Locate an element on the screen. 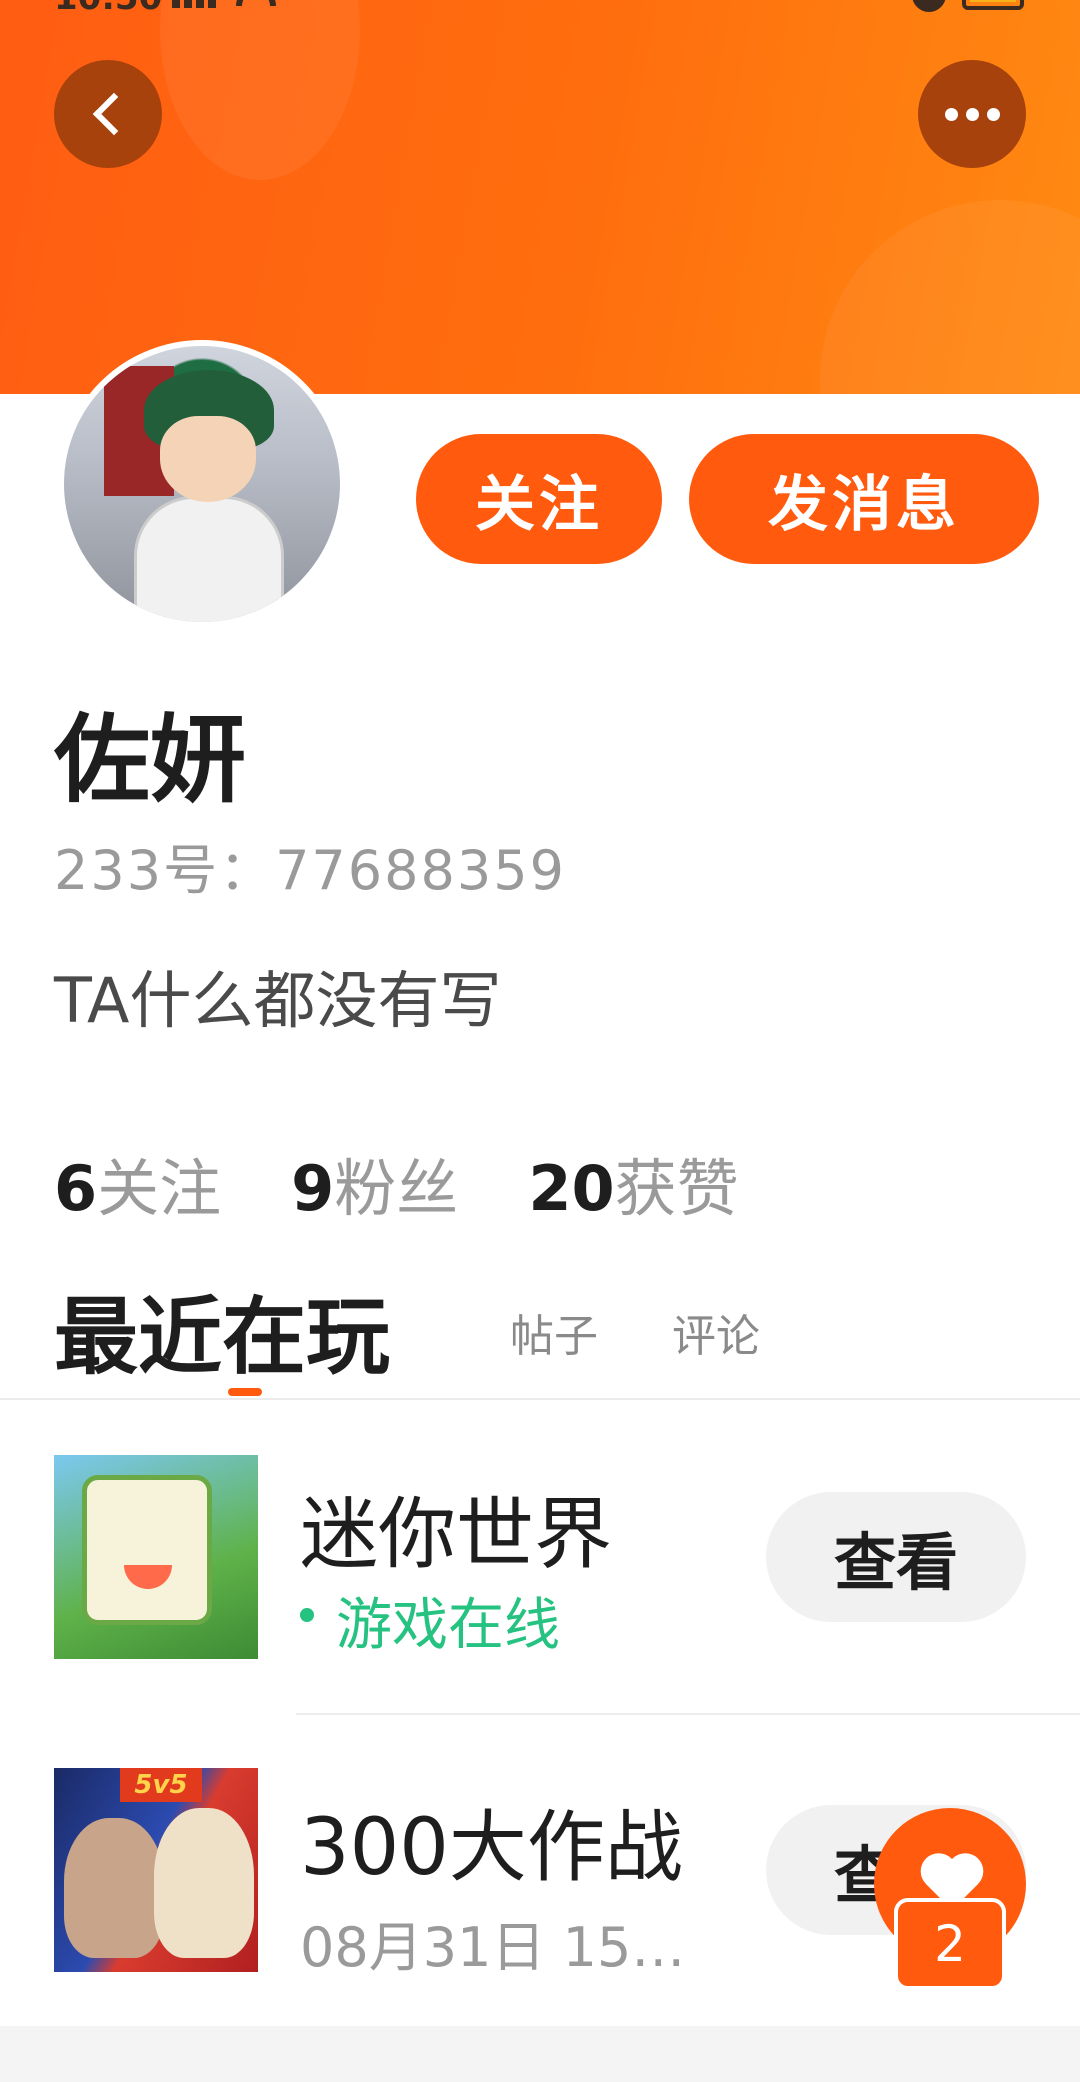 This screenshot has height=2082, width=1080. likes-stat: 20获赞 is located at coordinates (633, 1183).